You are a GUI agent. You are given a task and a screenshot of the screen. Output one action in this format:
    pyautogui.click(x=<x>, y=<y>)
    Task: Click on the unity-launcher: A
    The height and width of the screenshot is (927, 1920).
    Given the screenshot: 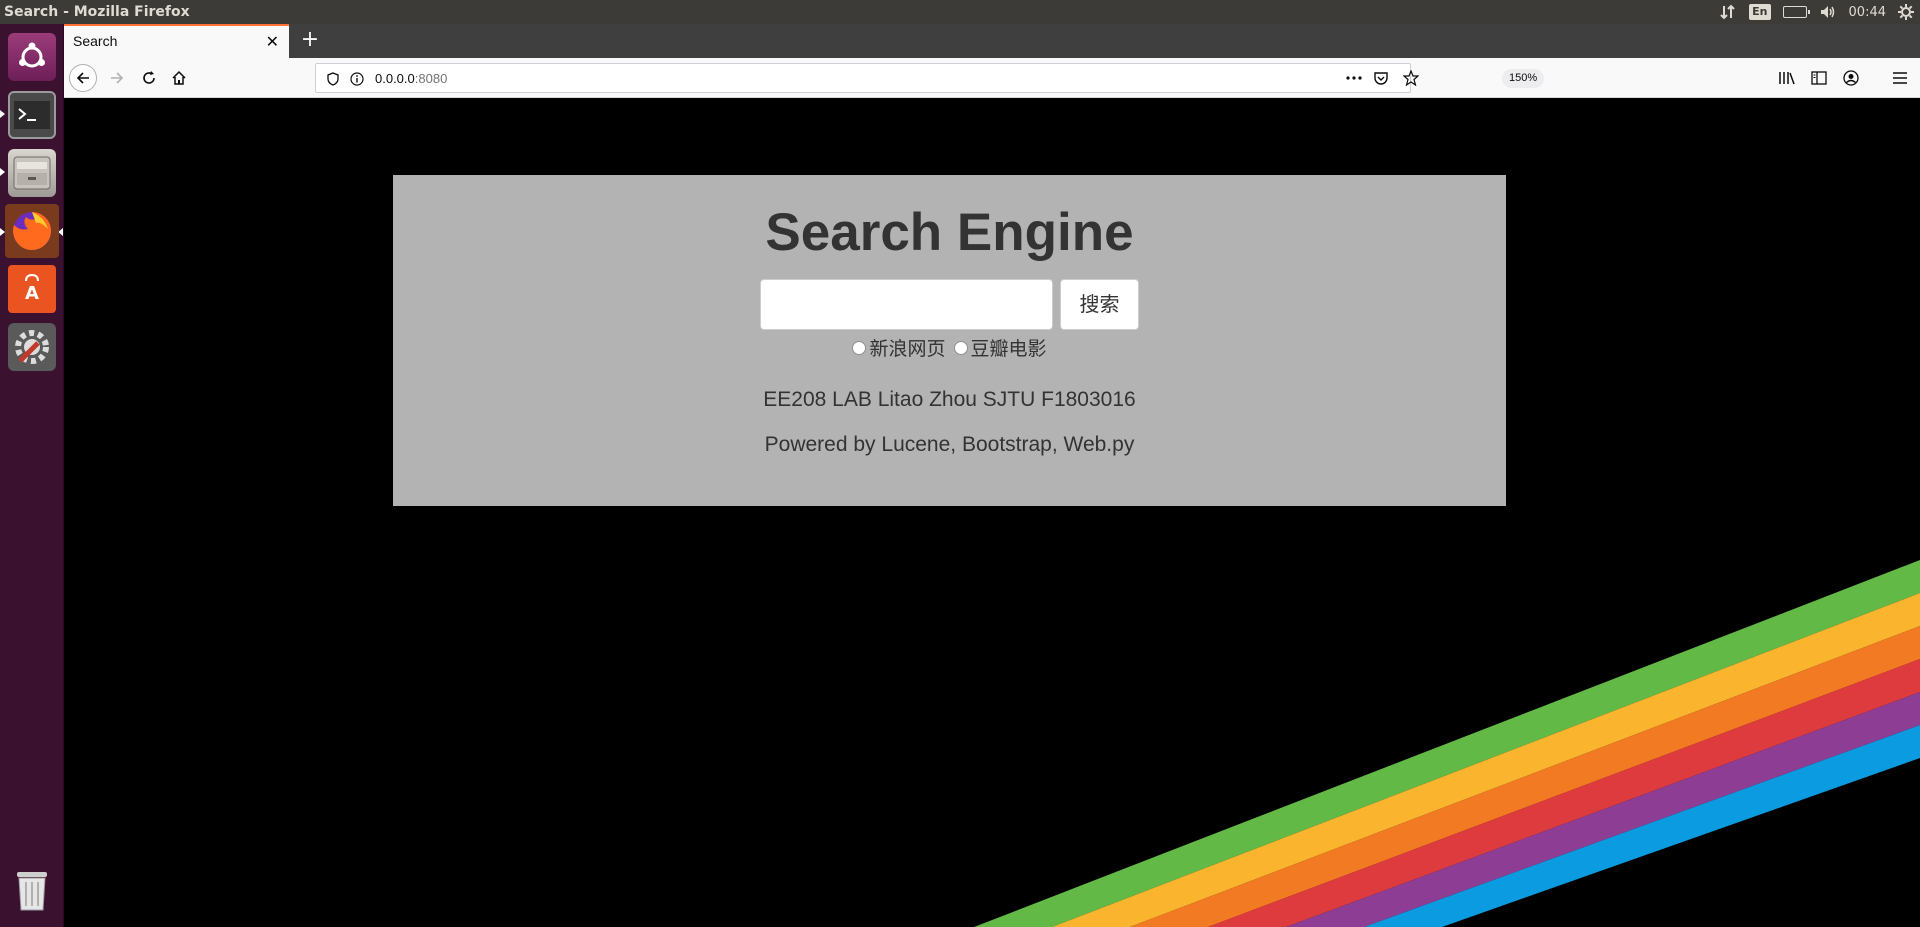 What is the action you would take?
    pyautogui.click(x=32, y=475)
    